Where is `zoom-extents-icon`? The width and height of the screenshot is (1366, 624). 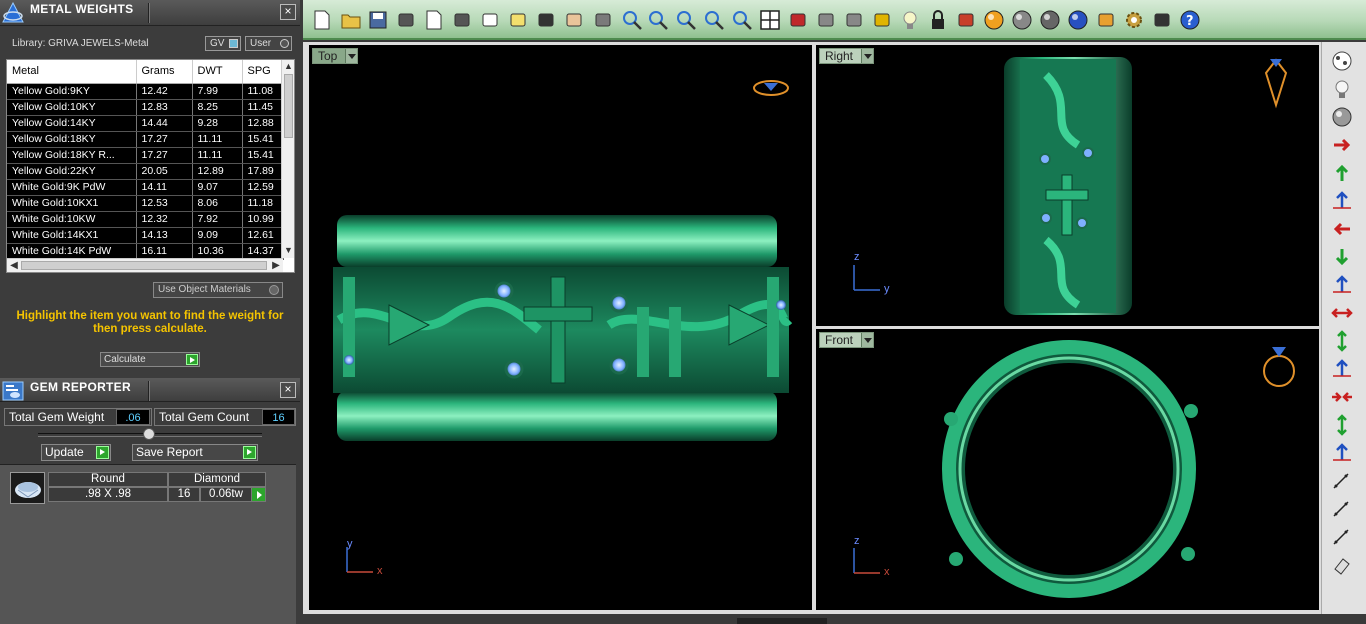 zoom-extents-icon is located at coordinates (686, 20).